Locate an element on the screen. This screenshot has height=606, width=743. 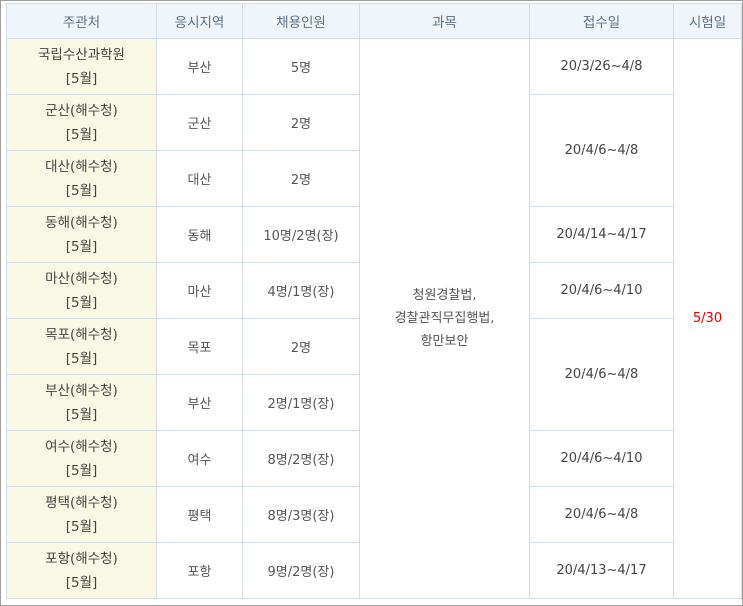
header-exam-date: 시험일 is located at coordinates (707, 21).